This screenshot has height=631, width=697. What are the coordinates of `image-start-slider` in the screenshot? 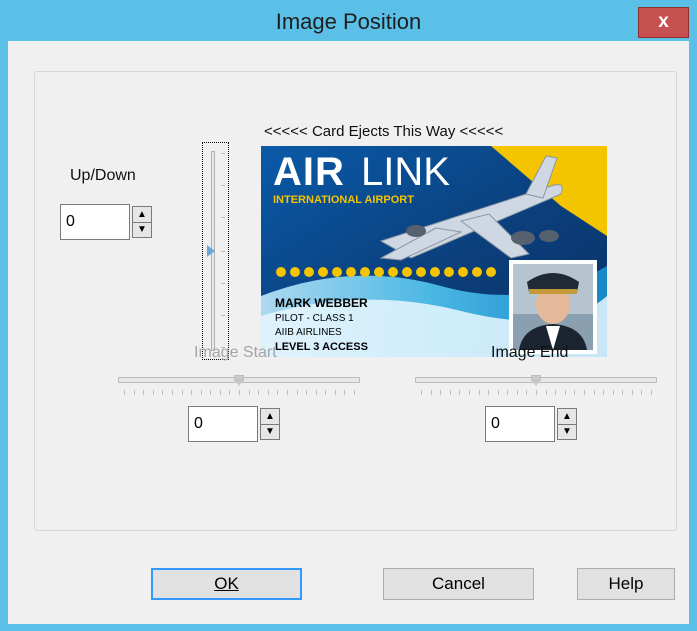 It's located at (239, 389).